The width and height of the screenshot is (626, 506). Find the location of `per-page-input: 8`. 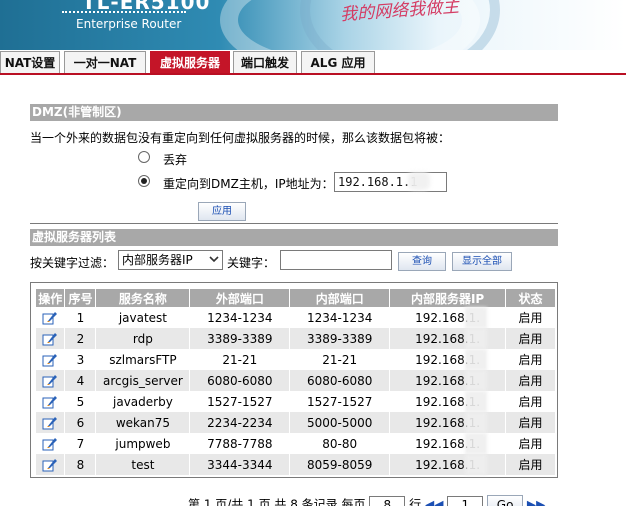

per-page-input: 8 is located at coordinates (387, 501).